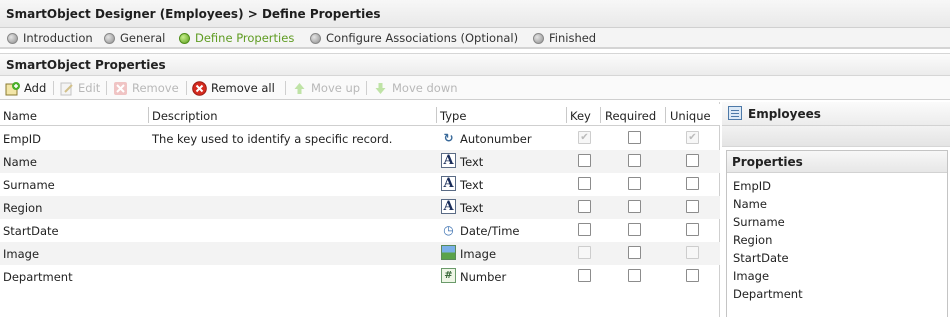  What do you see at coordinates (20, 116) in the screenshot?
I see `column-header-name: Name` at bounding box center [20, 116].